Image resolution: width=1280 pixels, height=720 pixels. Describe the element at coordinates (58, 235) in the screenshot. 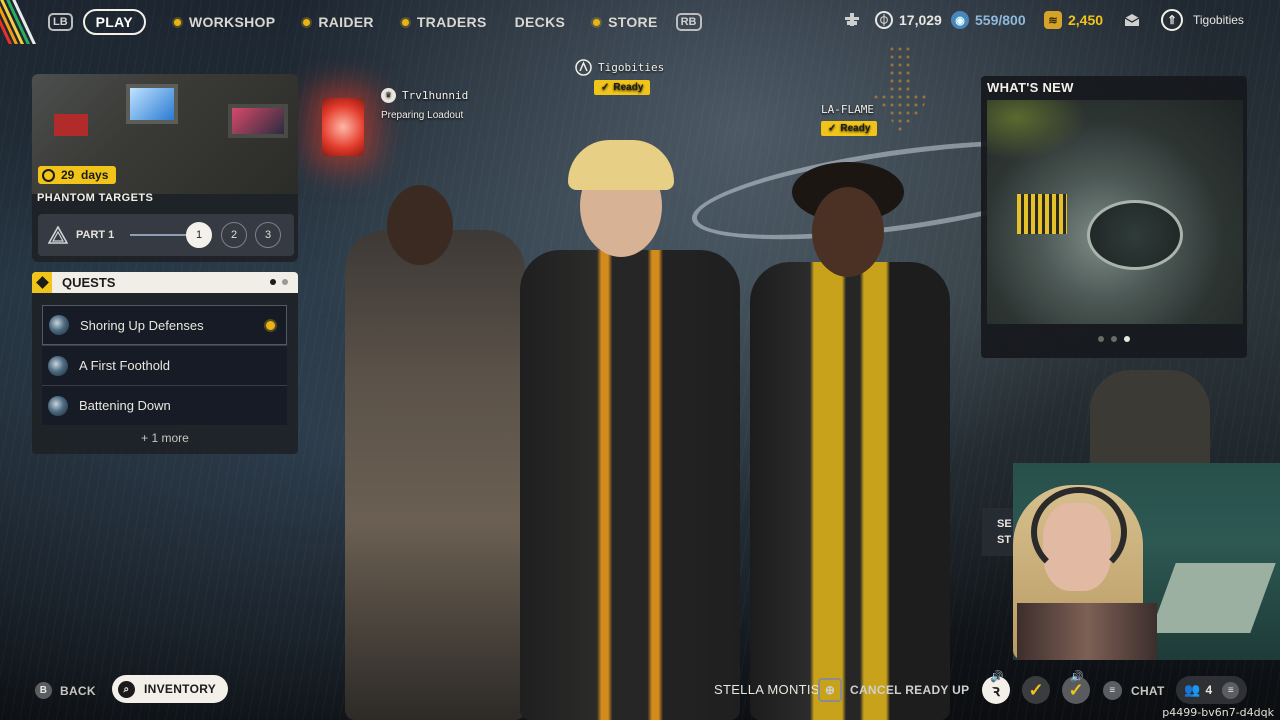

I see `triangle-target-icon` at that location.